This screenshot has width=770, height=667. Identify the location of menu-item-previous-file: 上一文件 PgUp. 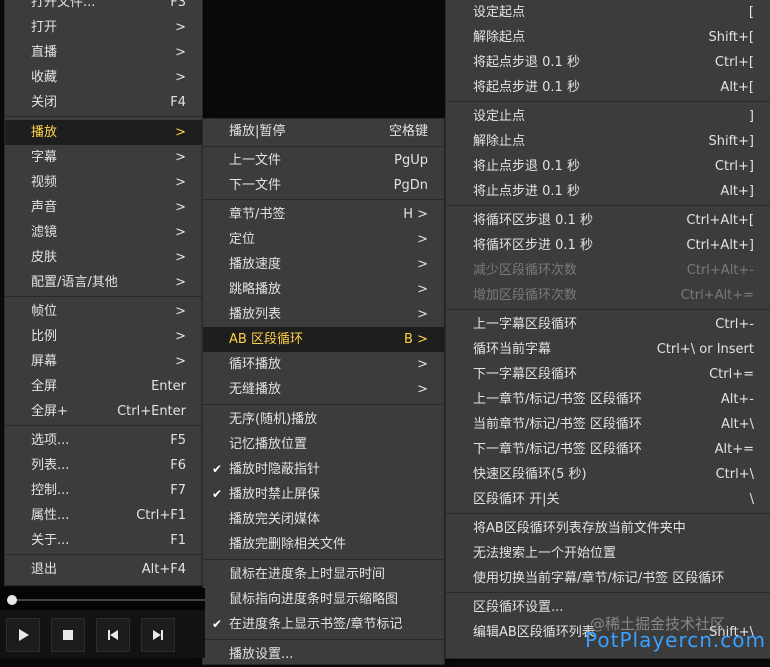
(323, 160).